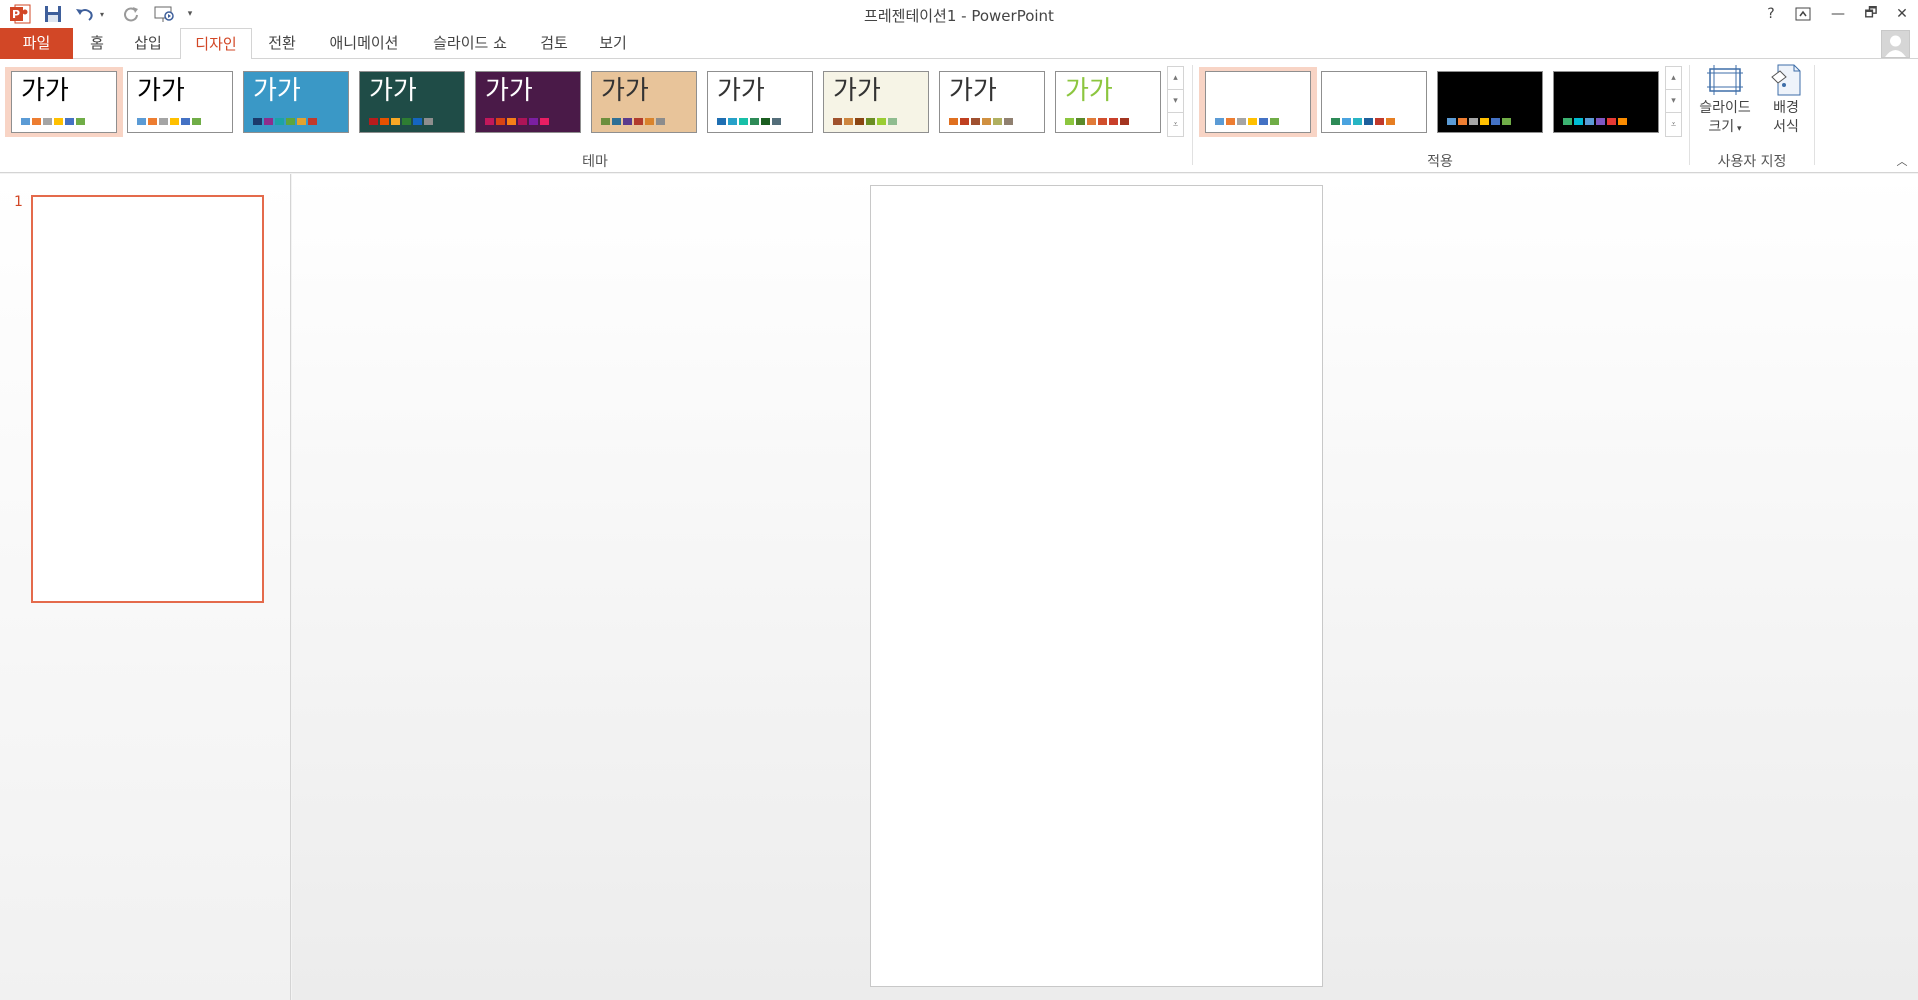 The height and width of the screenshot is (1000, 1918). What do you see at coordinates (554, 43) in the screenshot?
I see `tab-review: 검토` at bounding box center [554, 43].